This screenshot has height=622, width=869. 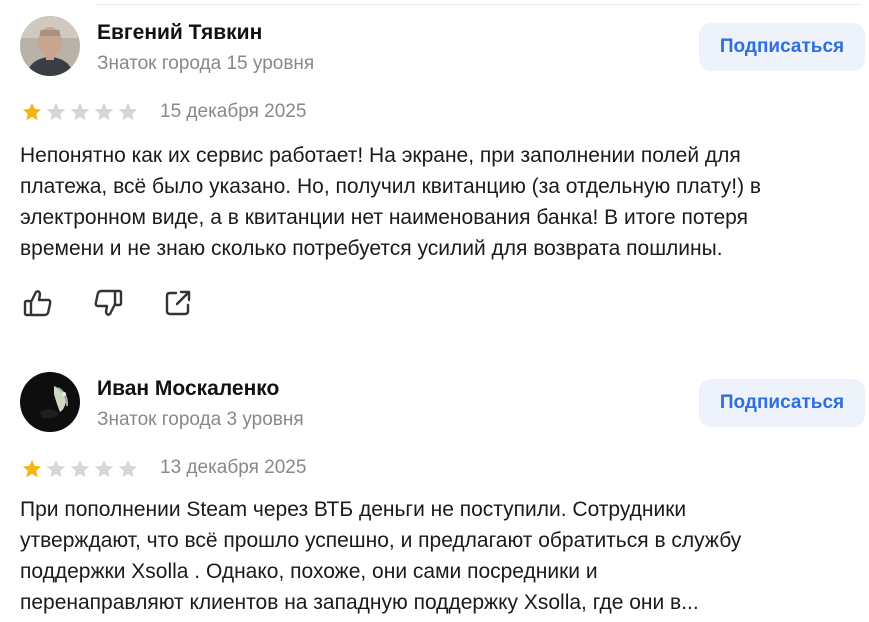 What do you see at coordinates (188, 389) in the screenshot?
I see `author-name: Иван Москаленко` at bounding box center [188, 389].